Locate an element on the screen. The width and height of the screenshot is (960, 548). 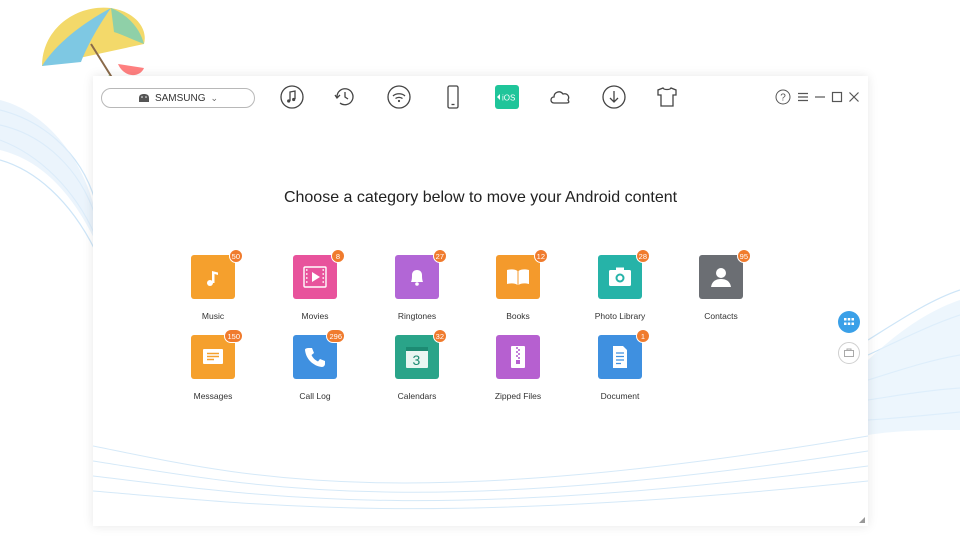
tshirt-icon is located at coordinates (667, 97).